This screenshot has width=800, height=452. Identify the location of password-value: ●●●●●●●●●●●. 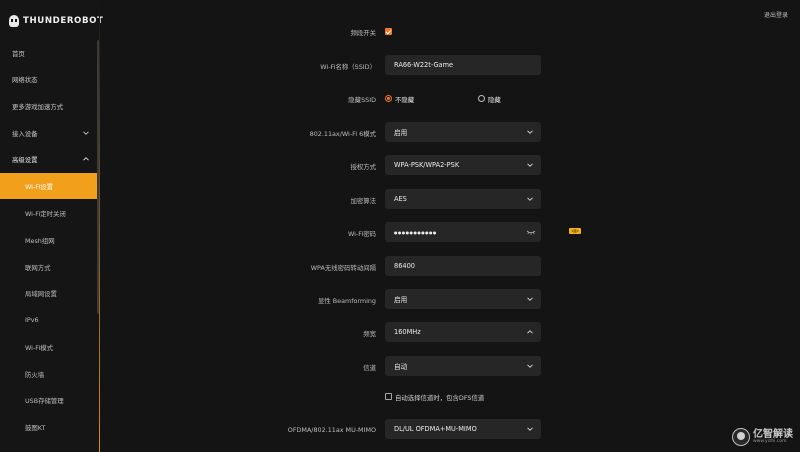
(415, 232).